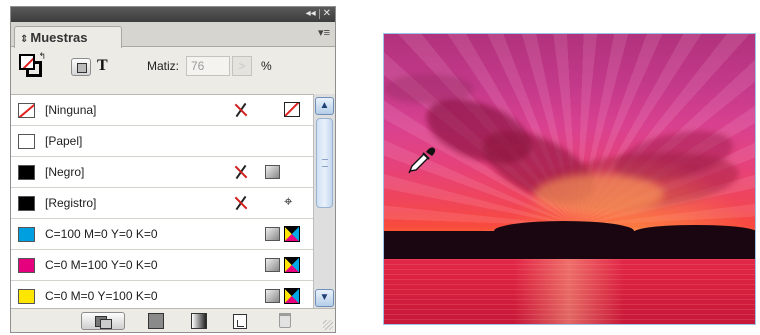 The width and height of the screenshot is (760, 335). Describe the element at coordinates (569, 291) in the screenshot. I see `sea-reflection` at that location.